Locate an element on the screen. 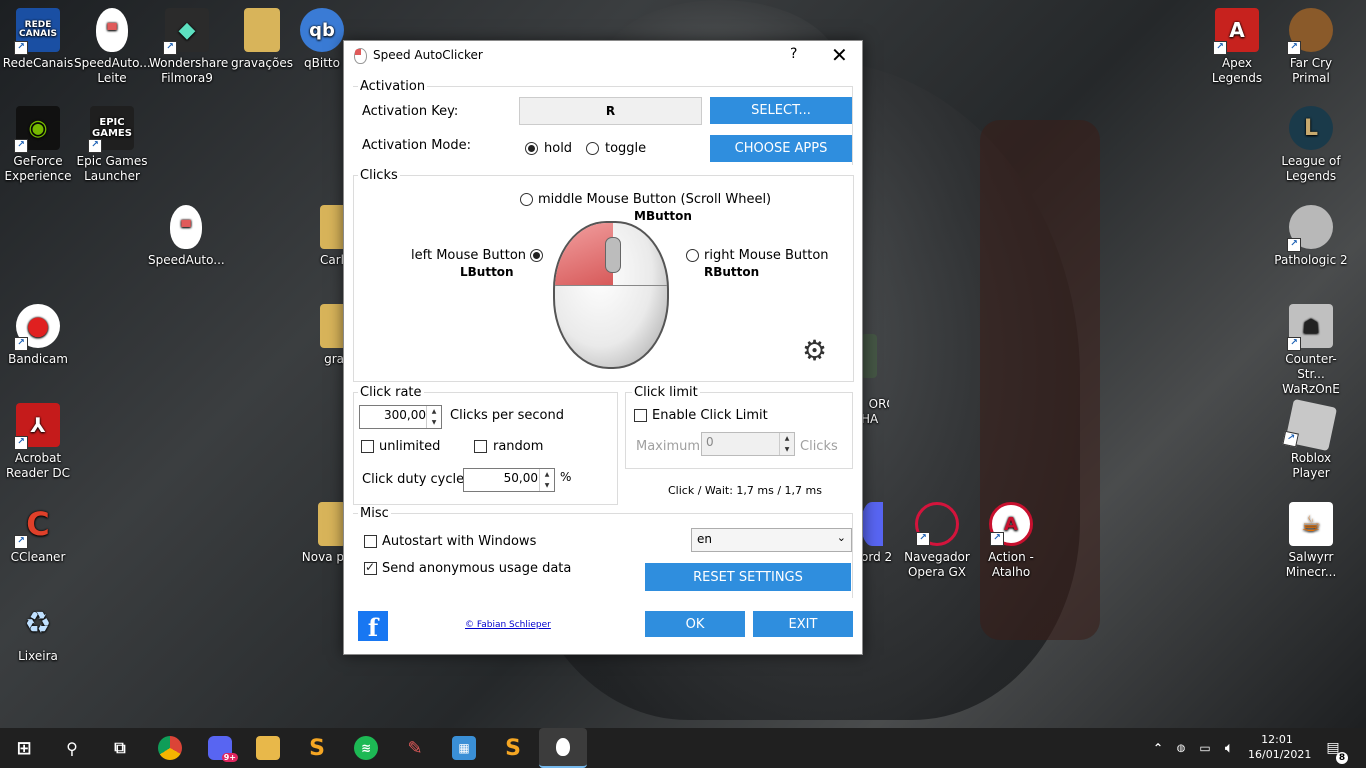 This screenshot has height=768, width=1366. duty-cycle-input is located at coordinates (503, 478).